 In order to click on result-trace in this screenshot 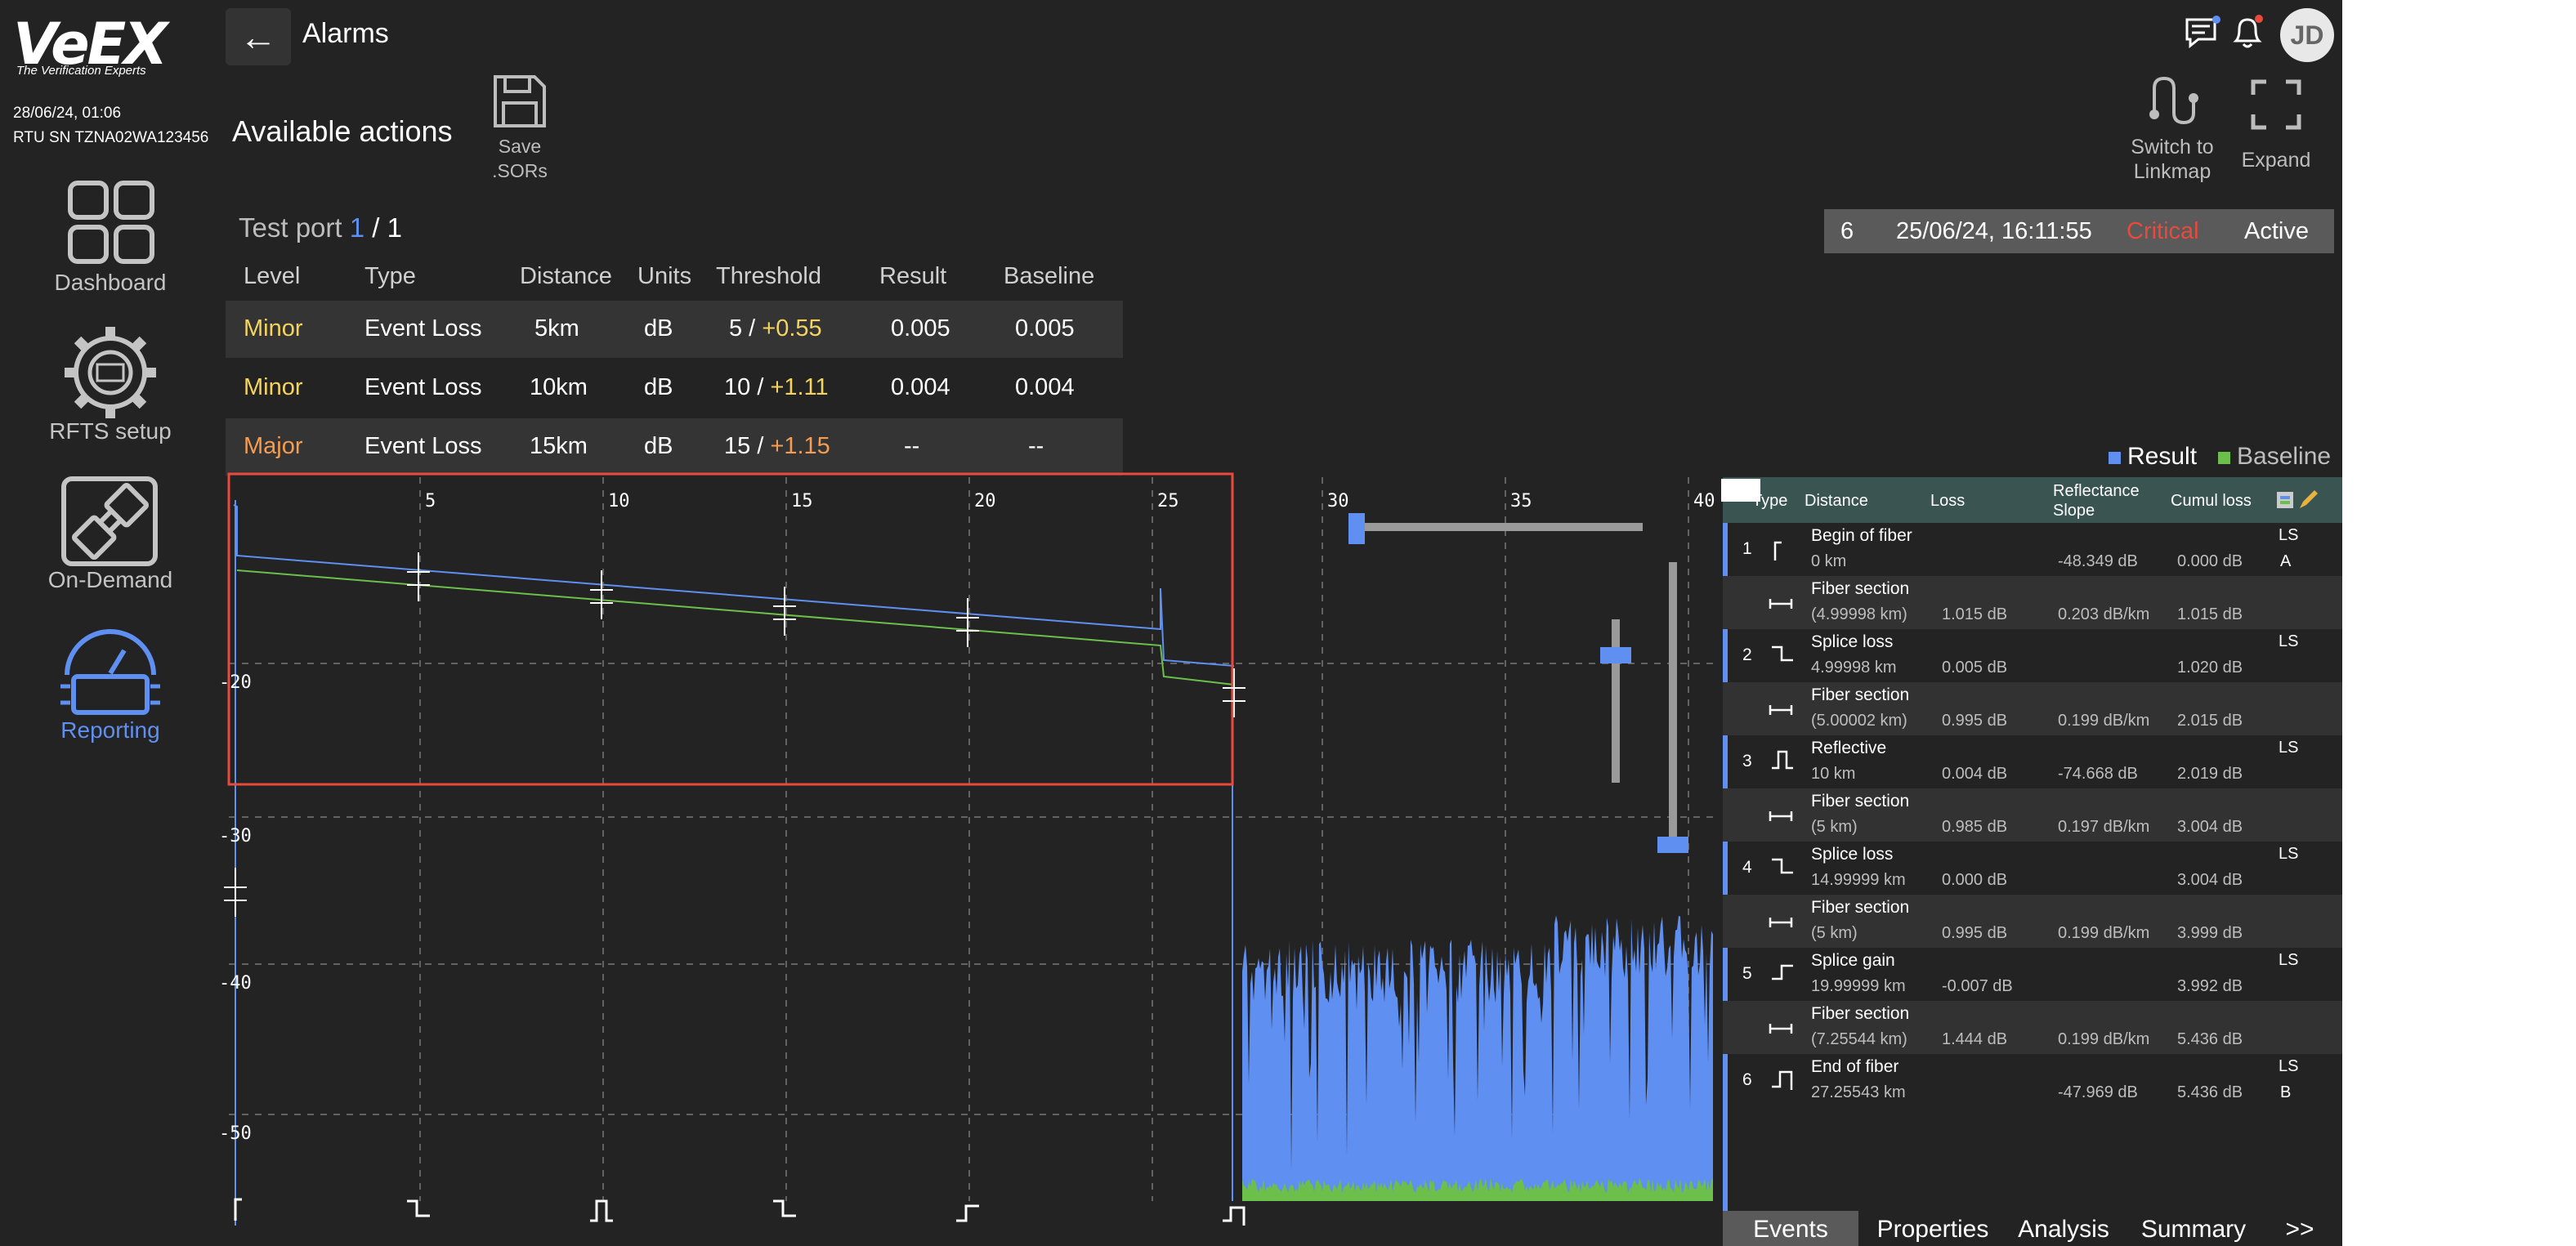, I will do `click(734, 586)`.